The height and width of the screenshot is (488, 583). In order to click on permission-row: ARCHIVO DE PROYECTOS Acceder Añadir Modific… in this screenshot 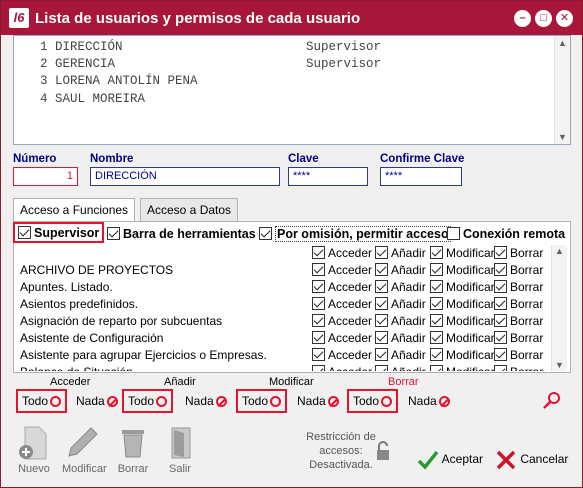, I will do `click(284, 270)`.